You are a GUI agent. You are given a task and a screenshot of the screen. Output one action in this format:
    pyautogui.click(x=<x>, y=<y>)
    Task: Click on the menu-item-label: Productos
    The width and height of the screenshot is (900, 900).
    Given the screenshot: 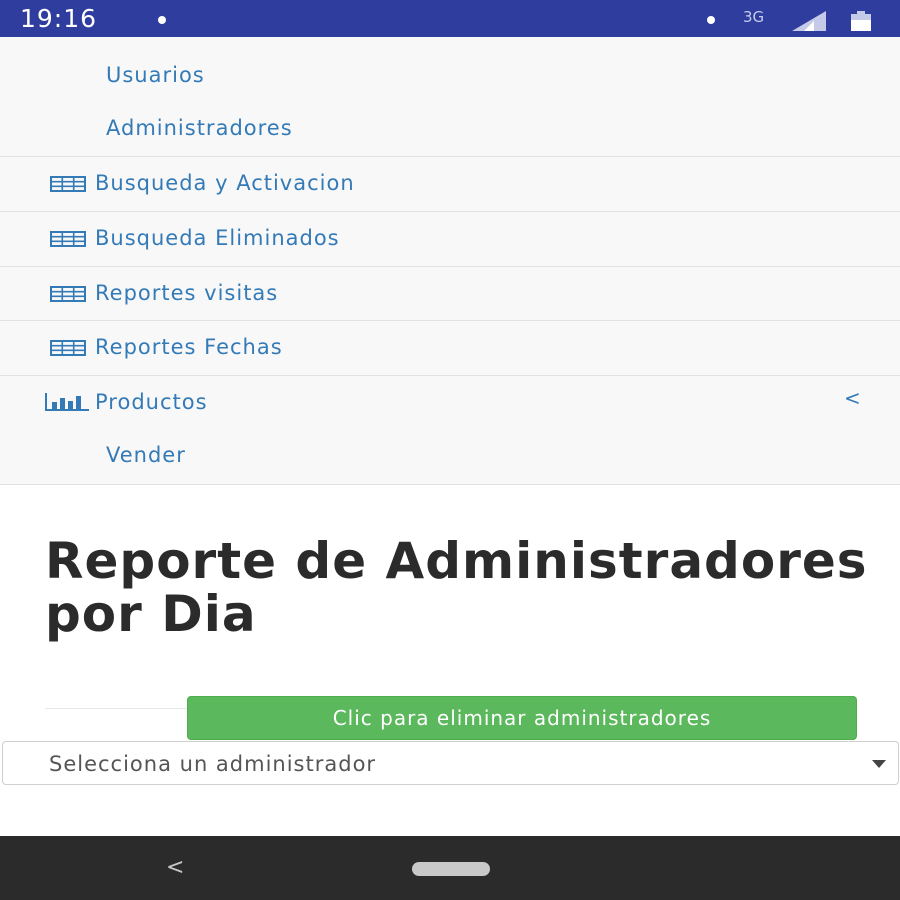 What is the action you would take?
    pyautogui.click(x=151, y=402)
    